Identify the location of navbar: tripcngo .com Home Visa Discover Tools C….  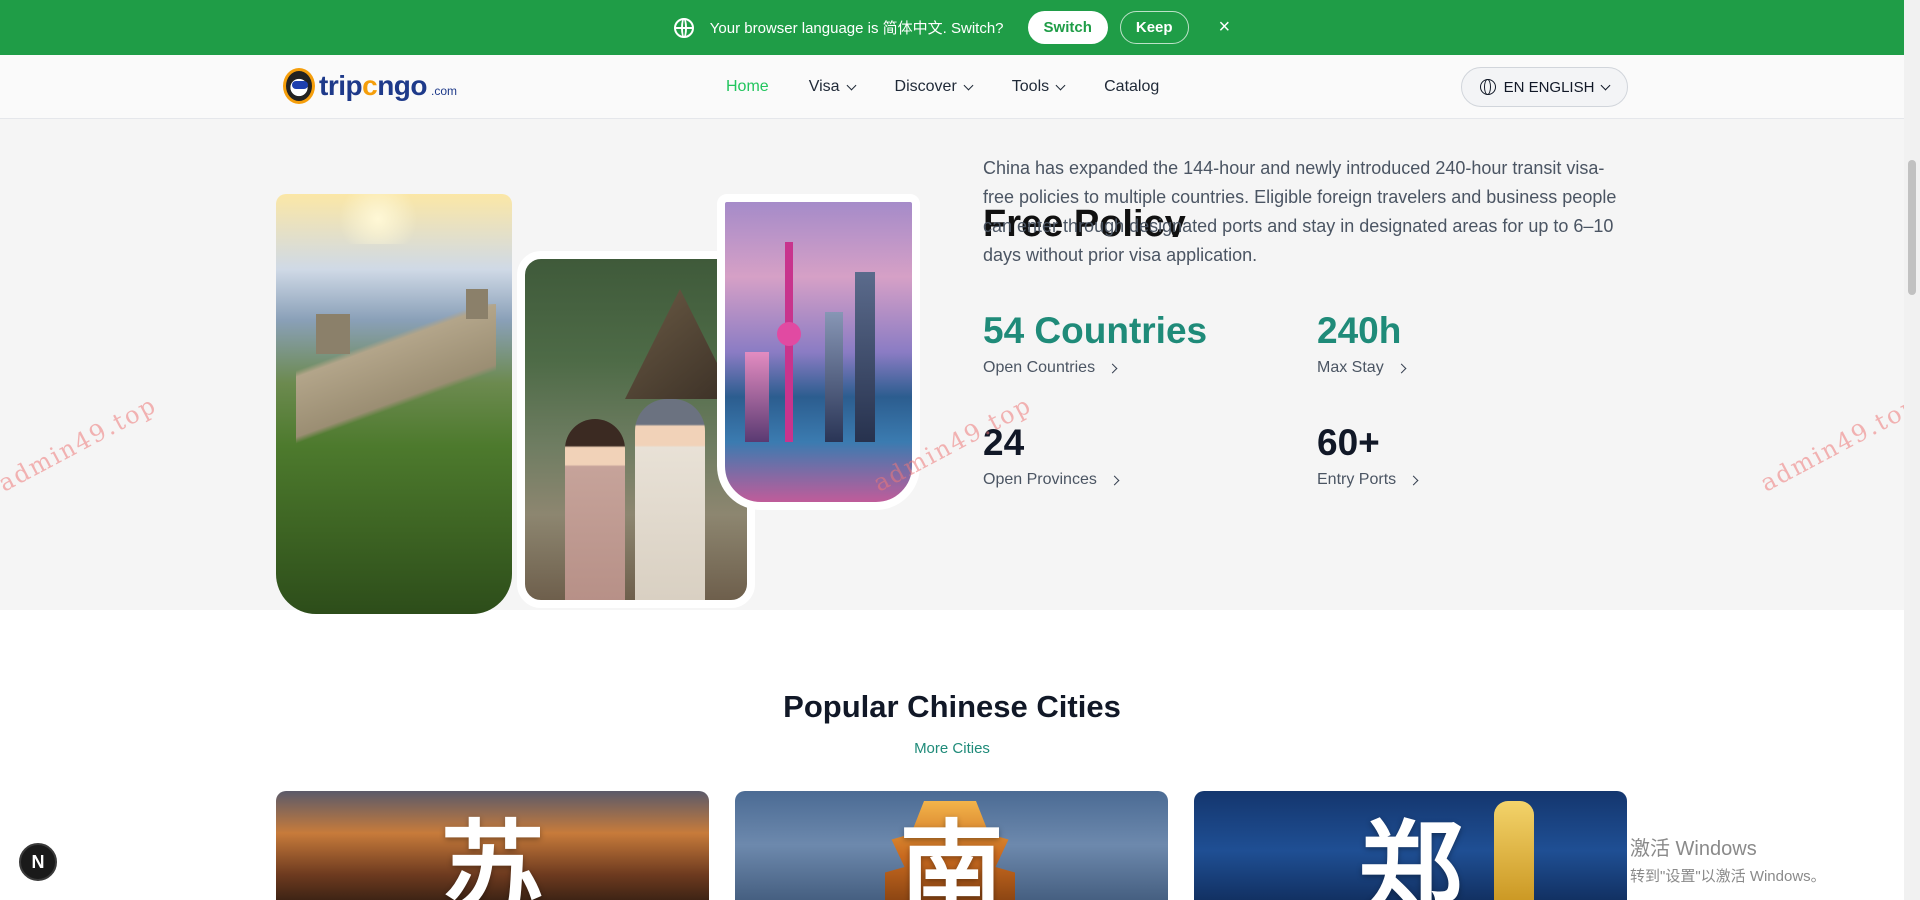
(952, 87).